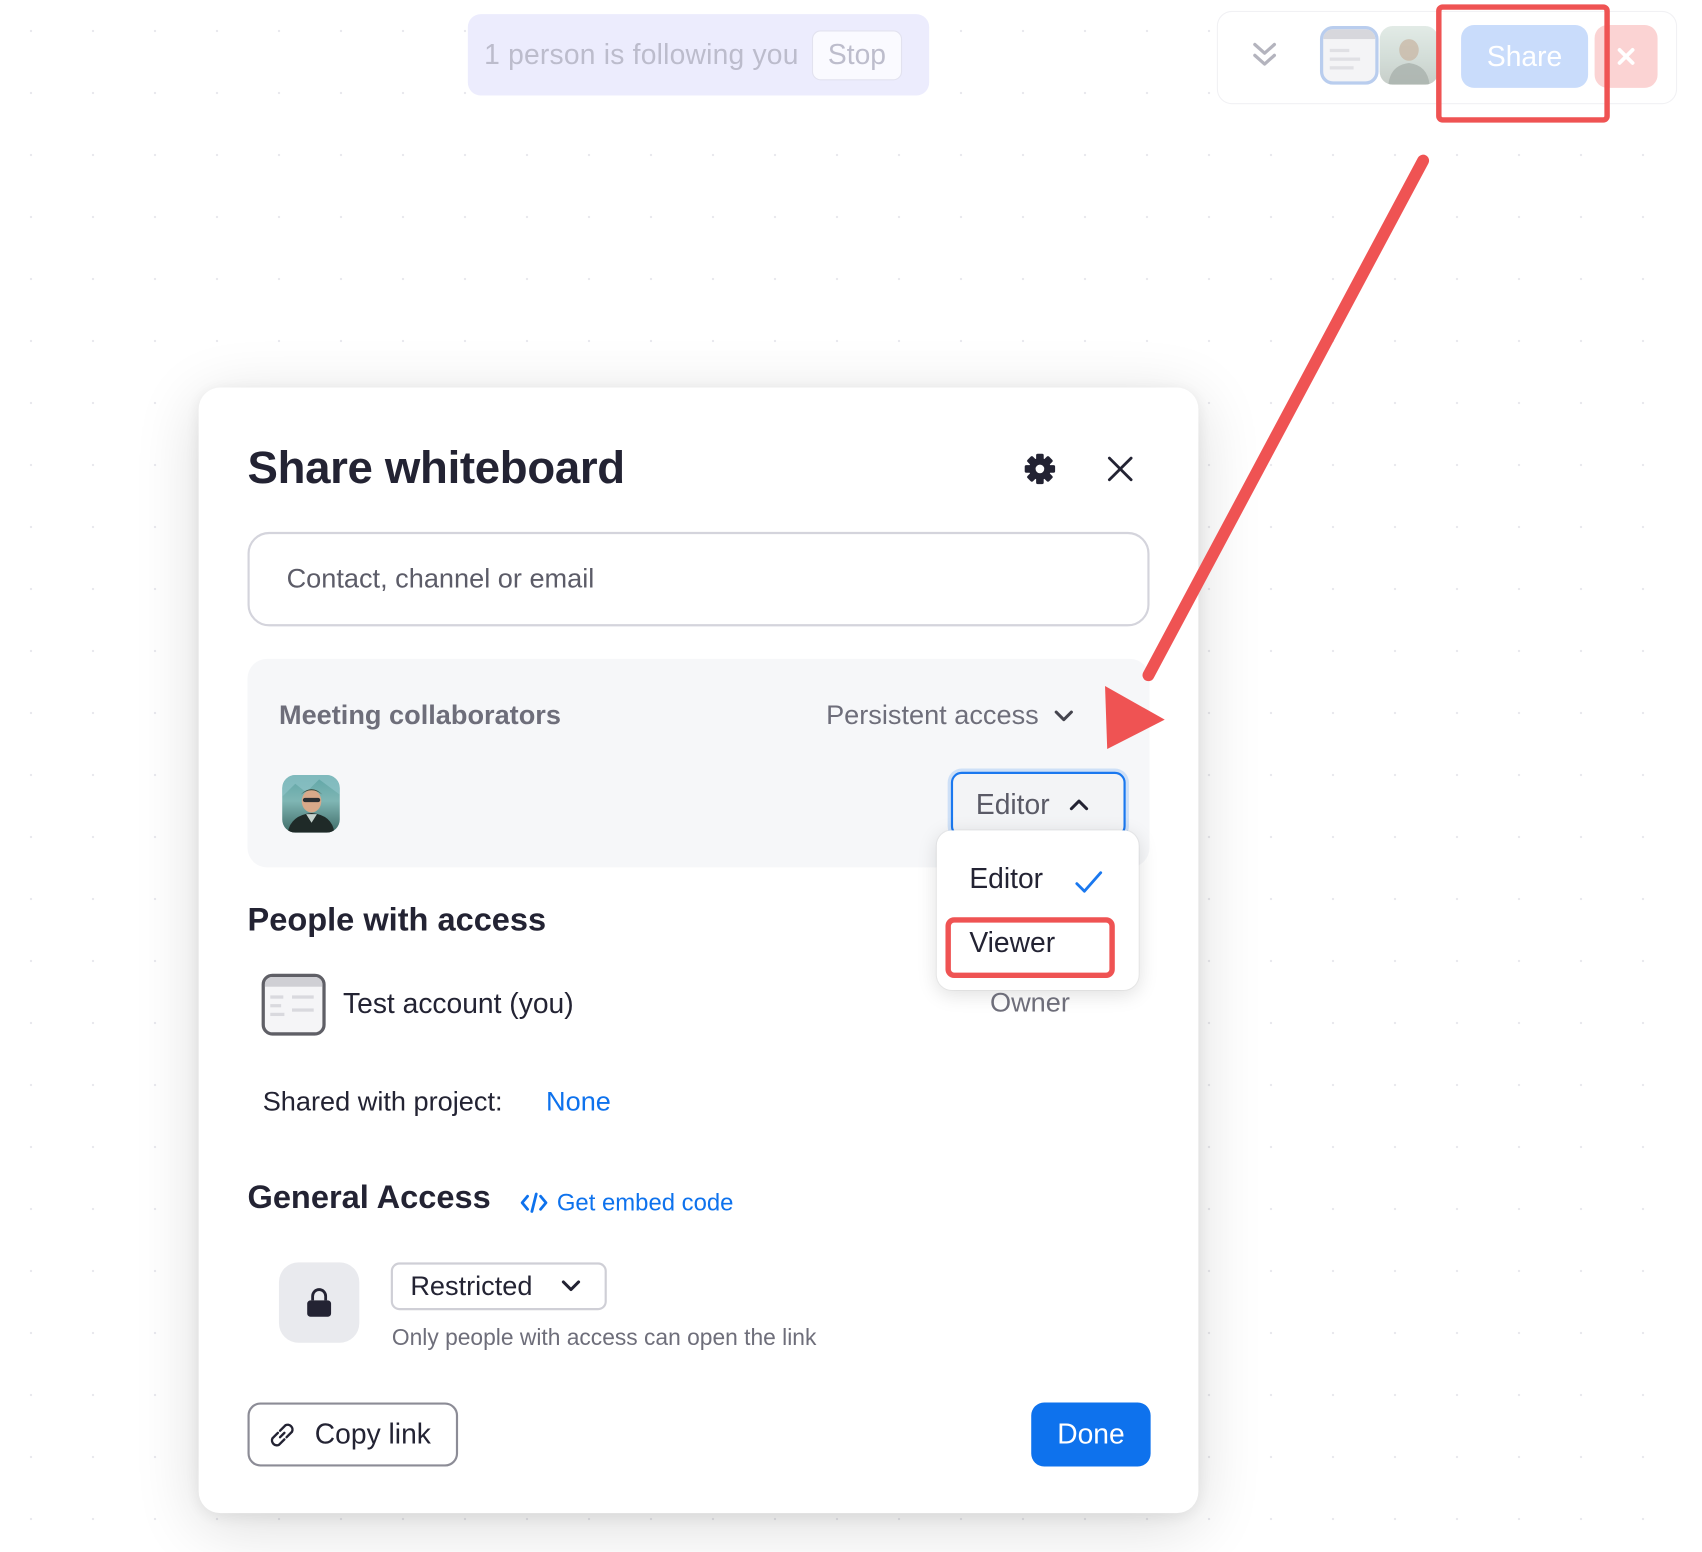 The height and width of the screenshot is (1552, 1702). What do you see at coordinates (382, 1101) in the screenshot?
I see `shared-project-label: Shared with project:` at bounding box center [382, 1101].